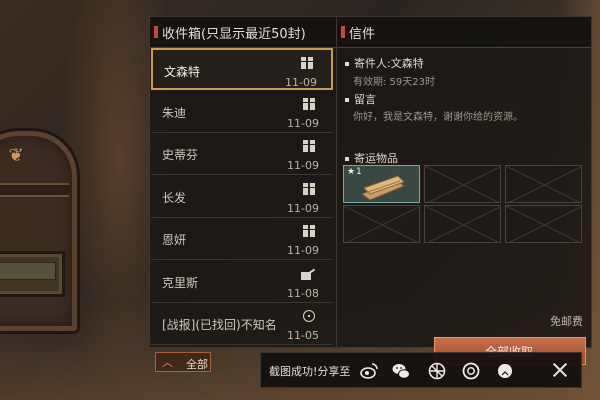 Image resolution: width=600 pixels, height=400 pixels. Describe the element at coordinates (167, 362) in the screenshot. I see `chevron-up-icon: ︿` at that location.